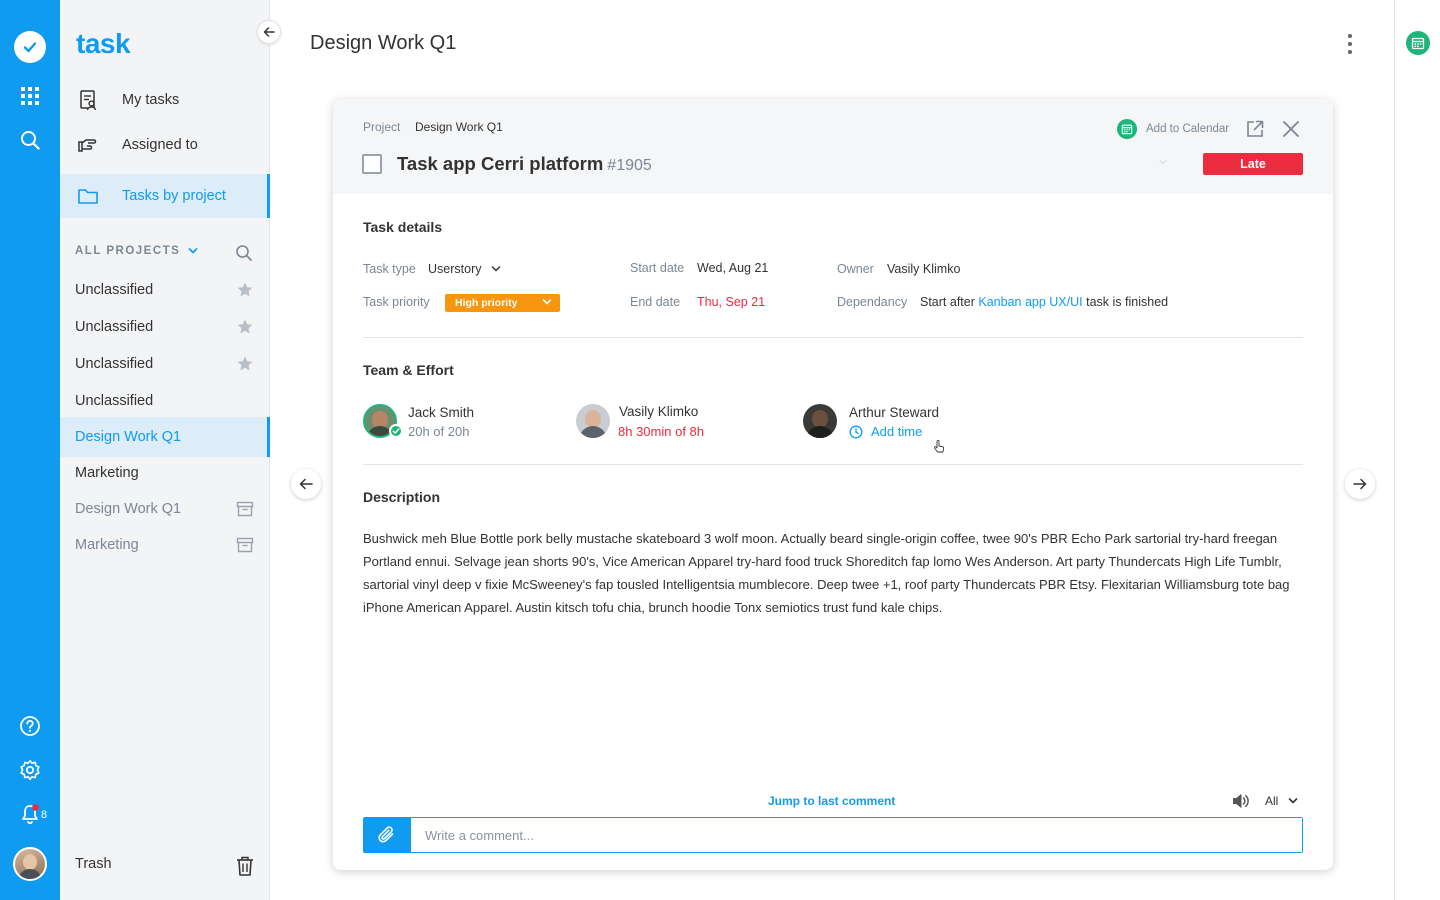 The width and height of the screenshot is (1440, 900). What do you see at coordinates (30, 140) in the screenshot?
I see `search-icon` at bounding box center [30, 140].